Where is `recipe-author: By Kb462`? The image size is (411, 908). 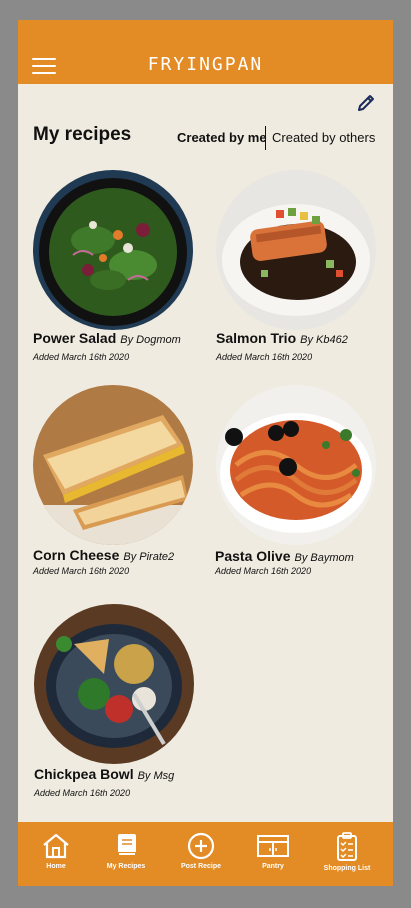
recipe-author: By Kb462 is located at coordinates (324, 340).